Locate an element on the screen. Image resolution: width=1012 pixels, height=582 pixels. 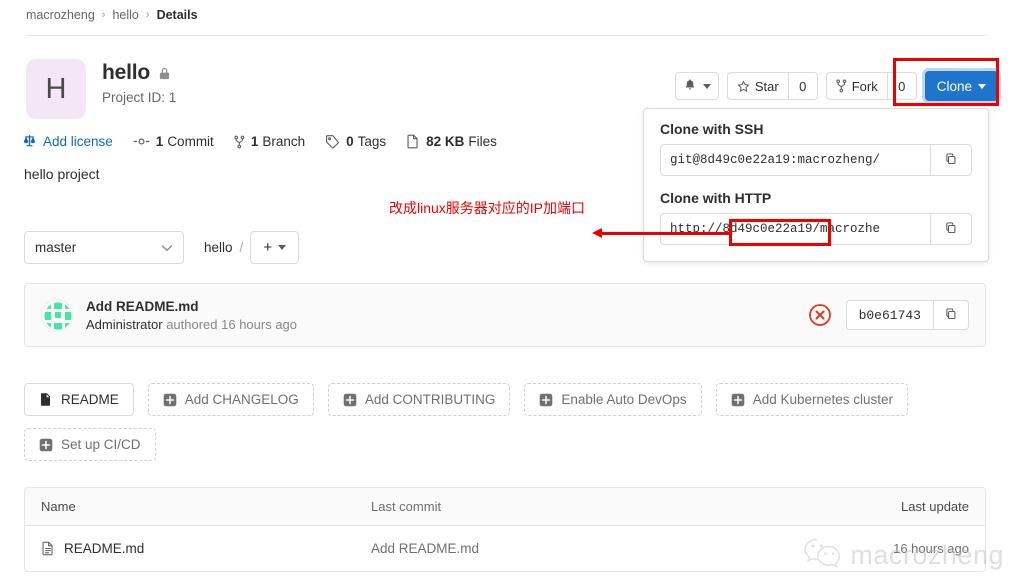
stat-commits: 1 Commit is located at coordinates (173, 141).